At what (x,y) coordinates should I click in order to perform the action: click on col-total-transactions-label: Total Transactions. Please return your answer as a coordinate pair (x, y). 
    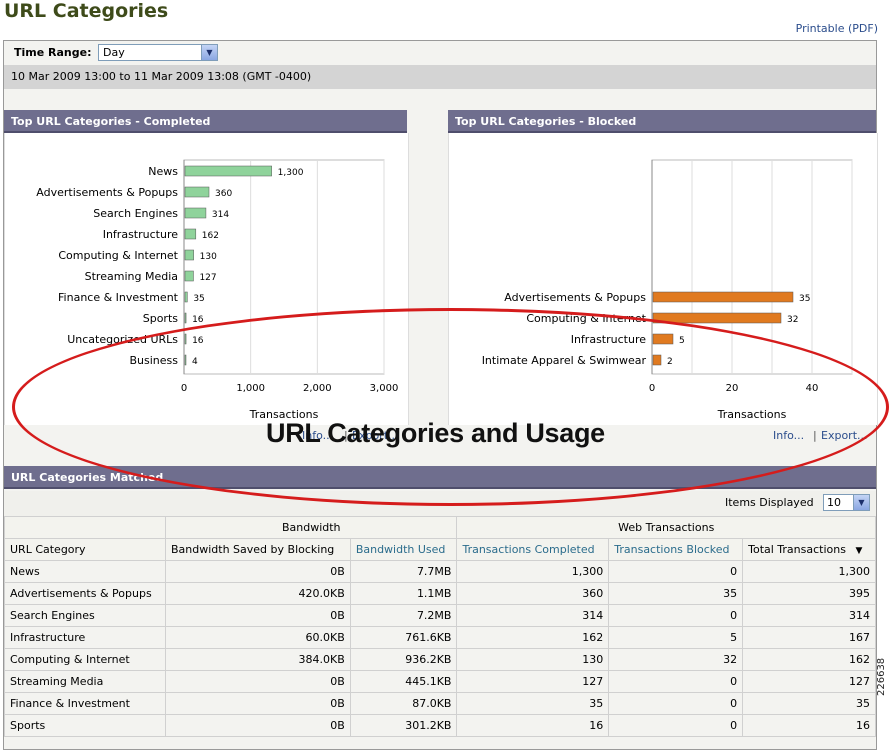
    Looking at the image, I should click on (797, 549).